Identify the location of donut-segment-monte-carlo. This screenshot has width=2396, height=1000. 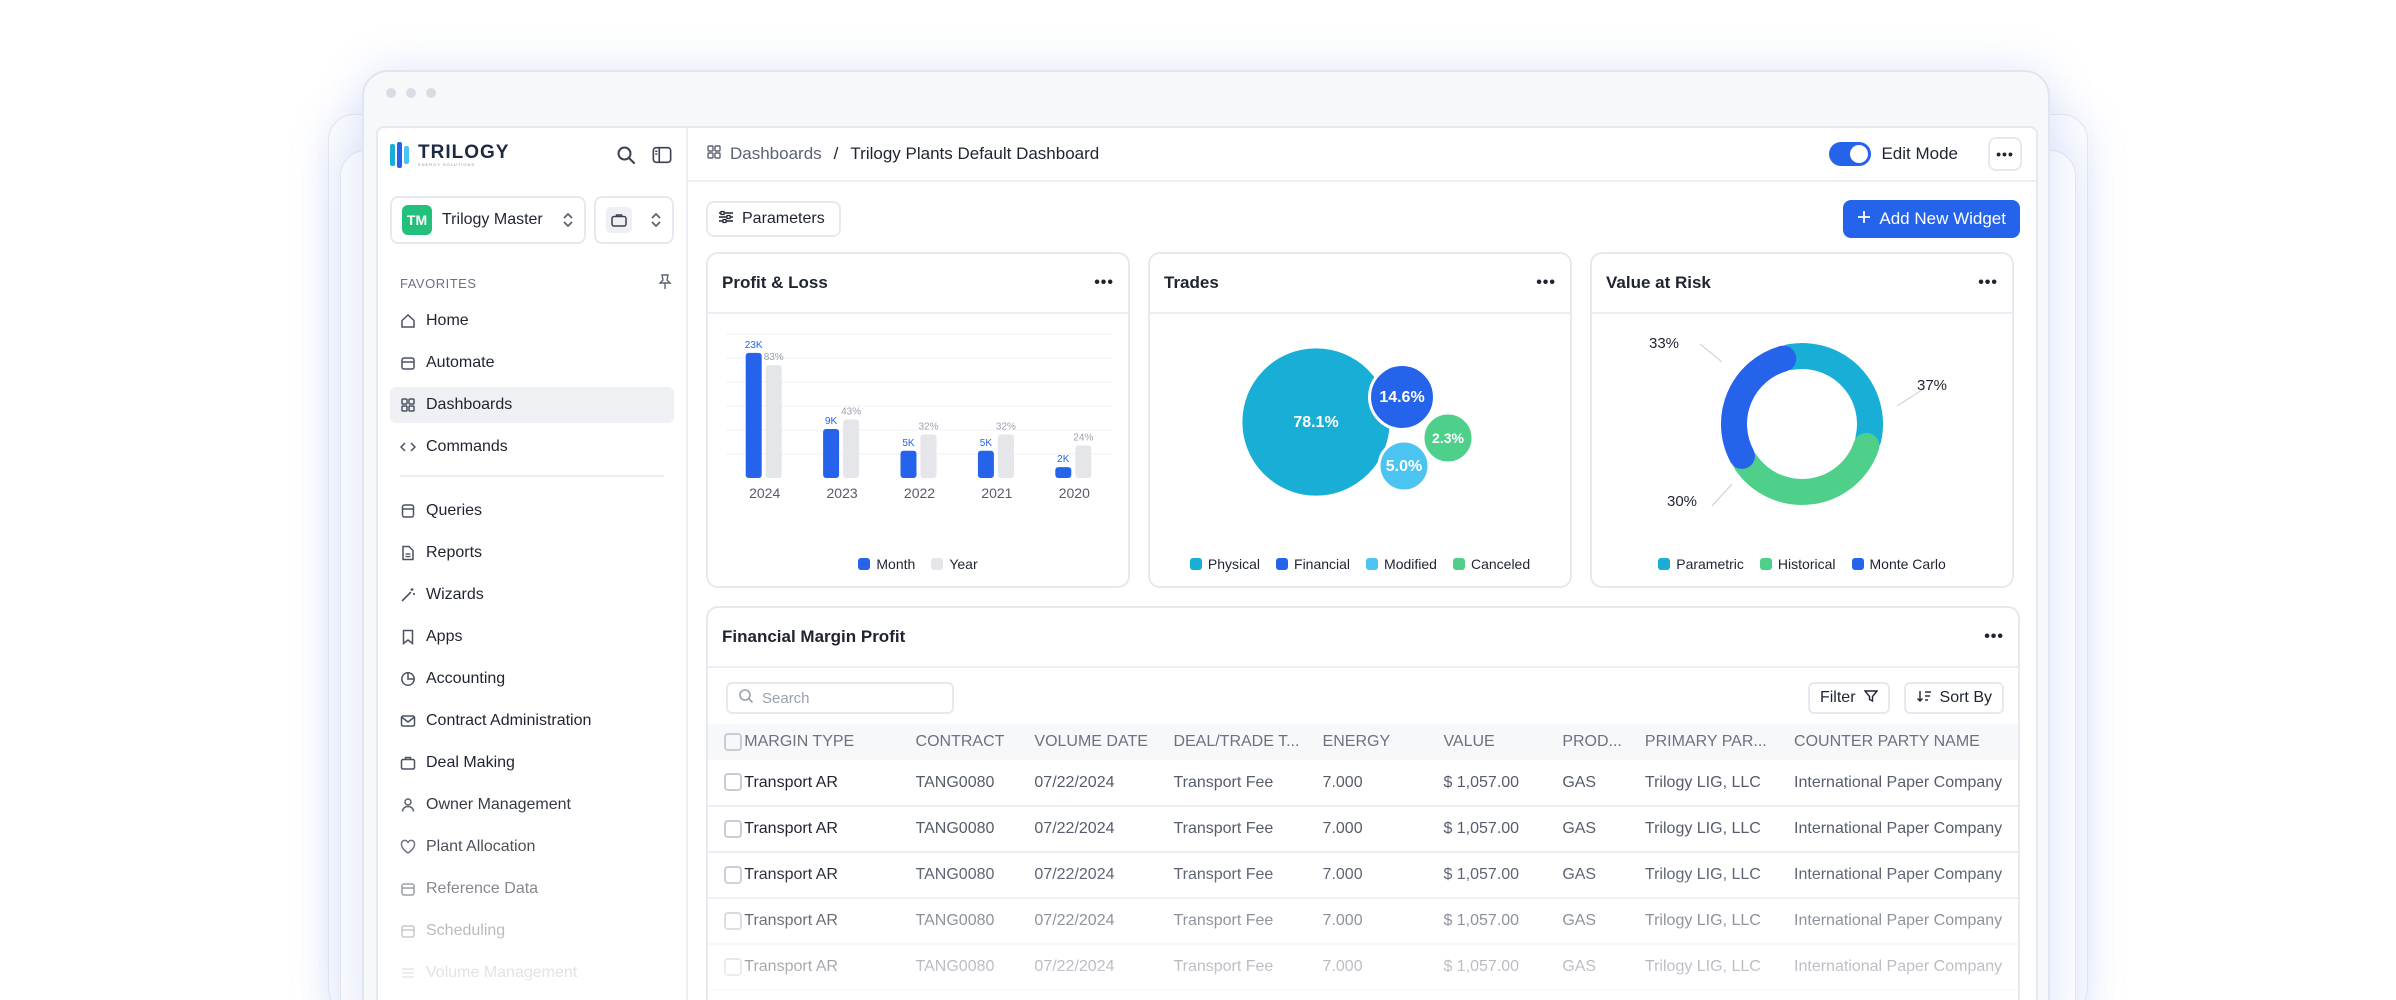
(1759, 407).